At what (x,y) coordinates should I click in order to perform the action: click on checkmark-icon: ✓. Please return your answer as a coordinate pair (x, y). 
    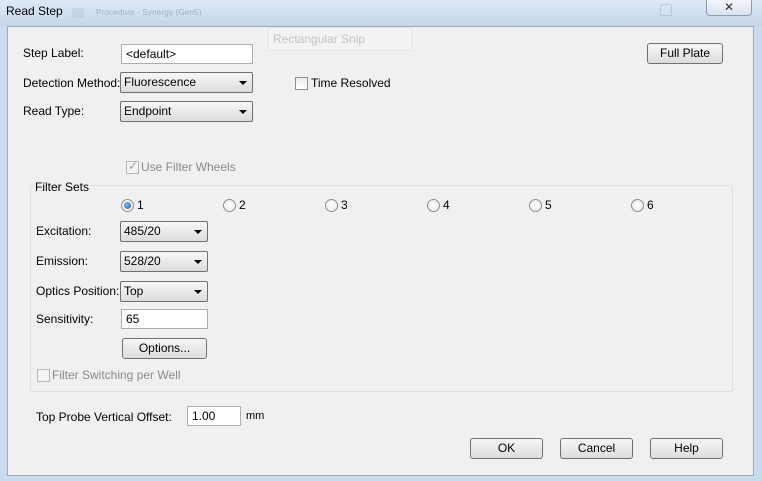
    Looking at the image, I should click on (133, 166).